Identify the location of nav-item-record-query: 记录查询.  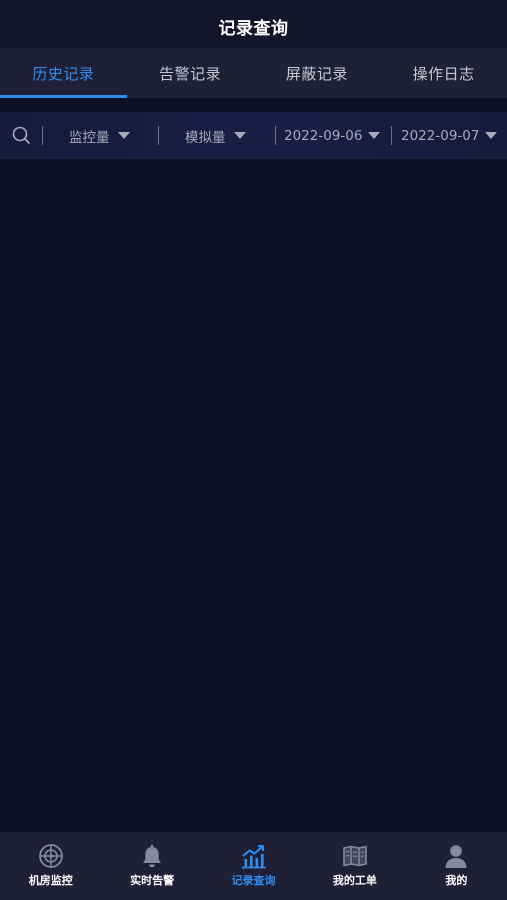
(253, 866).